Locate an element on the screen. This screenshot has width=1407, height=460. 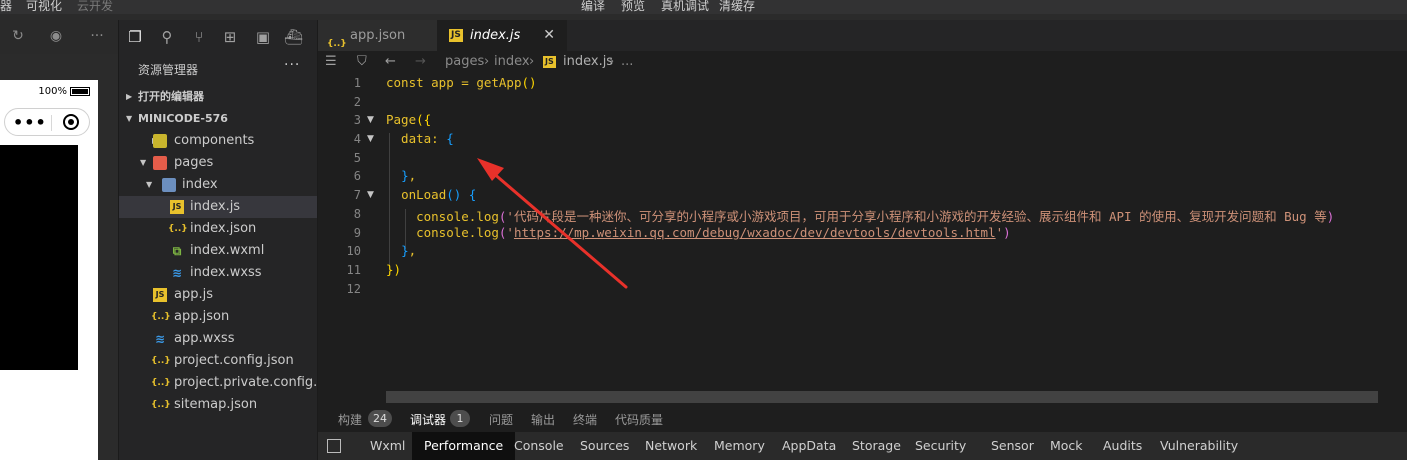
capsule-more-icon: ••• is located at coordinates (30, 122).